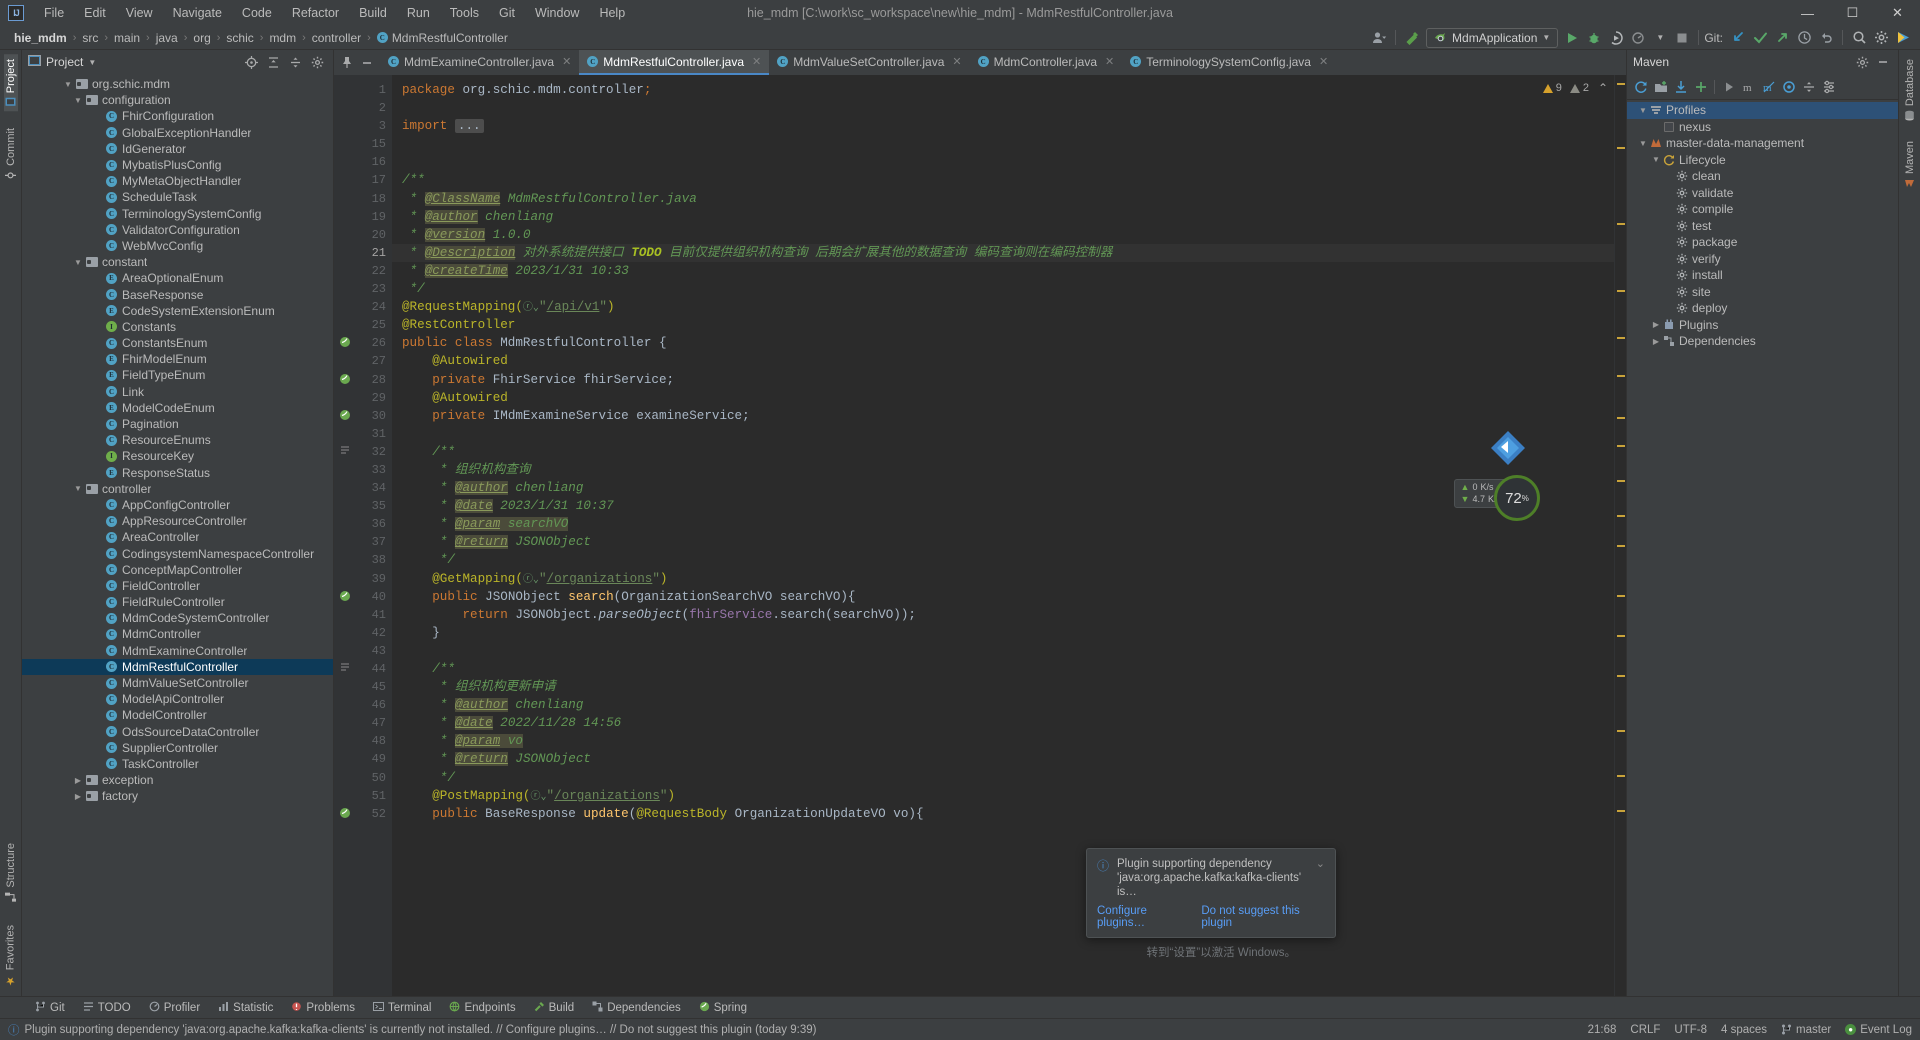 This screenshot has height=1040, width=1920. Describe the element at coordinates (201, 38) in the screenshot. I see `breadcrumb-item-org: org` at that location.